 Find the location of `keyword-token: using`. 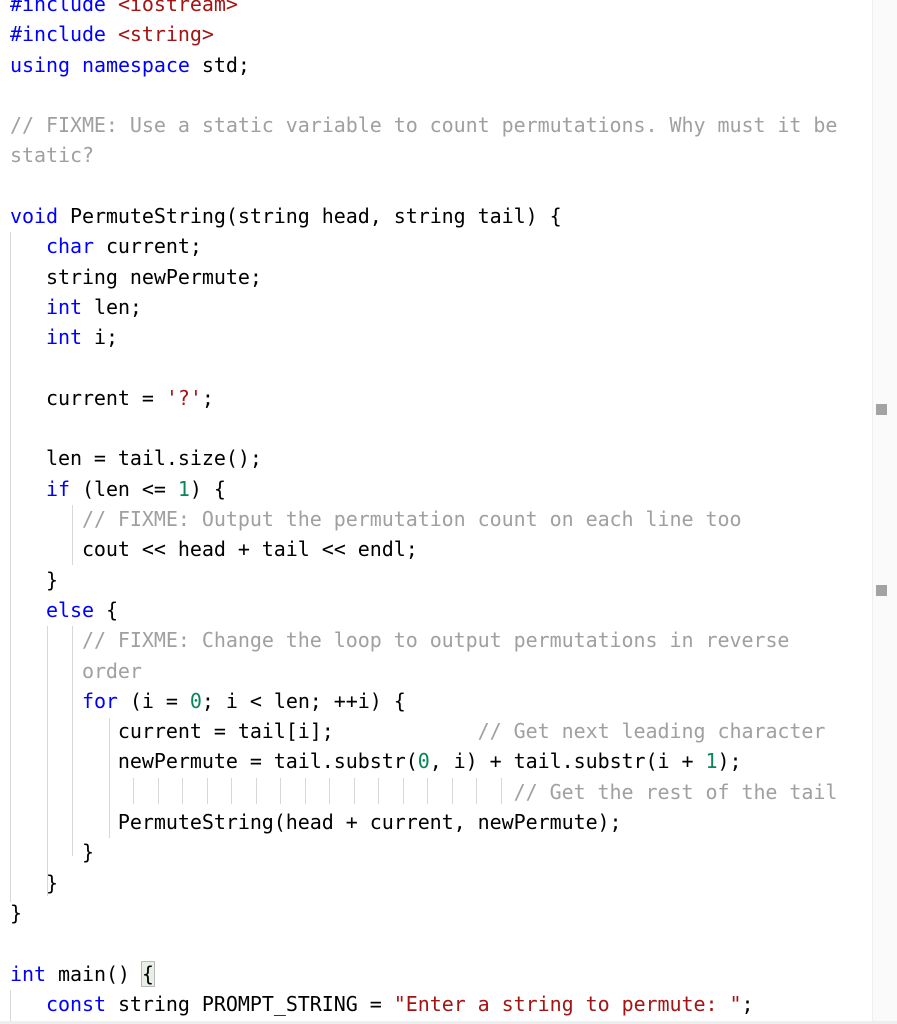

keyword-token: using is located at coordinates (40, 64).